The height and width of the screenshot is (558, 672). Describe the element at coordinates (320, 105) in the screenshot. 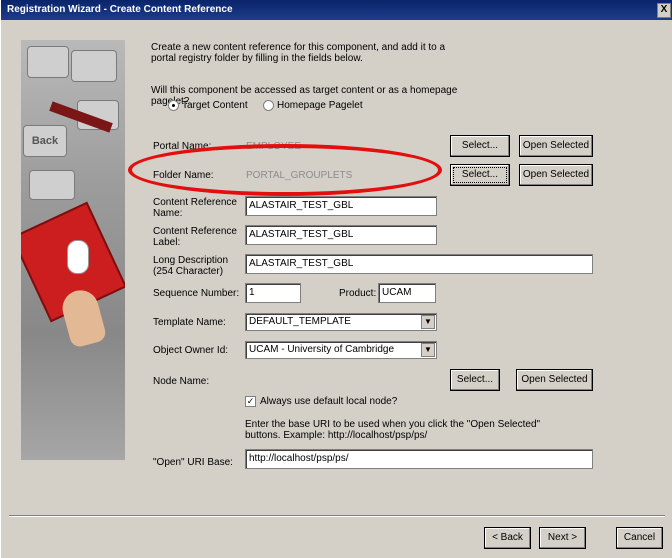

I see `homepage-pagelet-label: Homepage Pagelet` at that location.